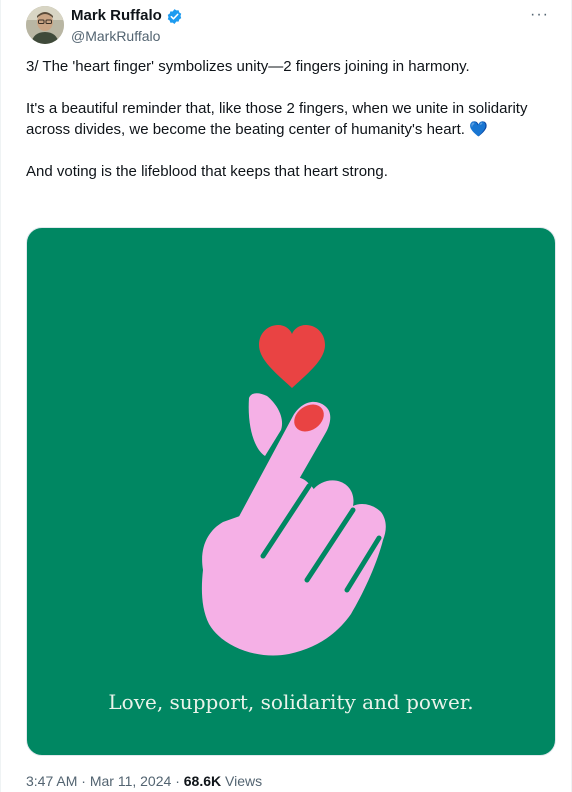  Describe the element at coordinates (244, 781) in the screenshot. I see `views-label: Views` at that location.